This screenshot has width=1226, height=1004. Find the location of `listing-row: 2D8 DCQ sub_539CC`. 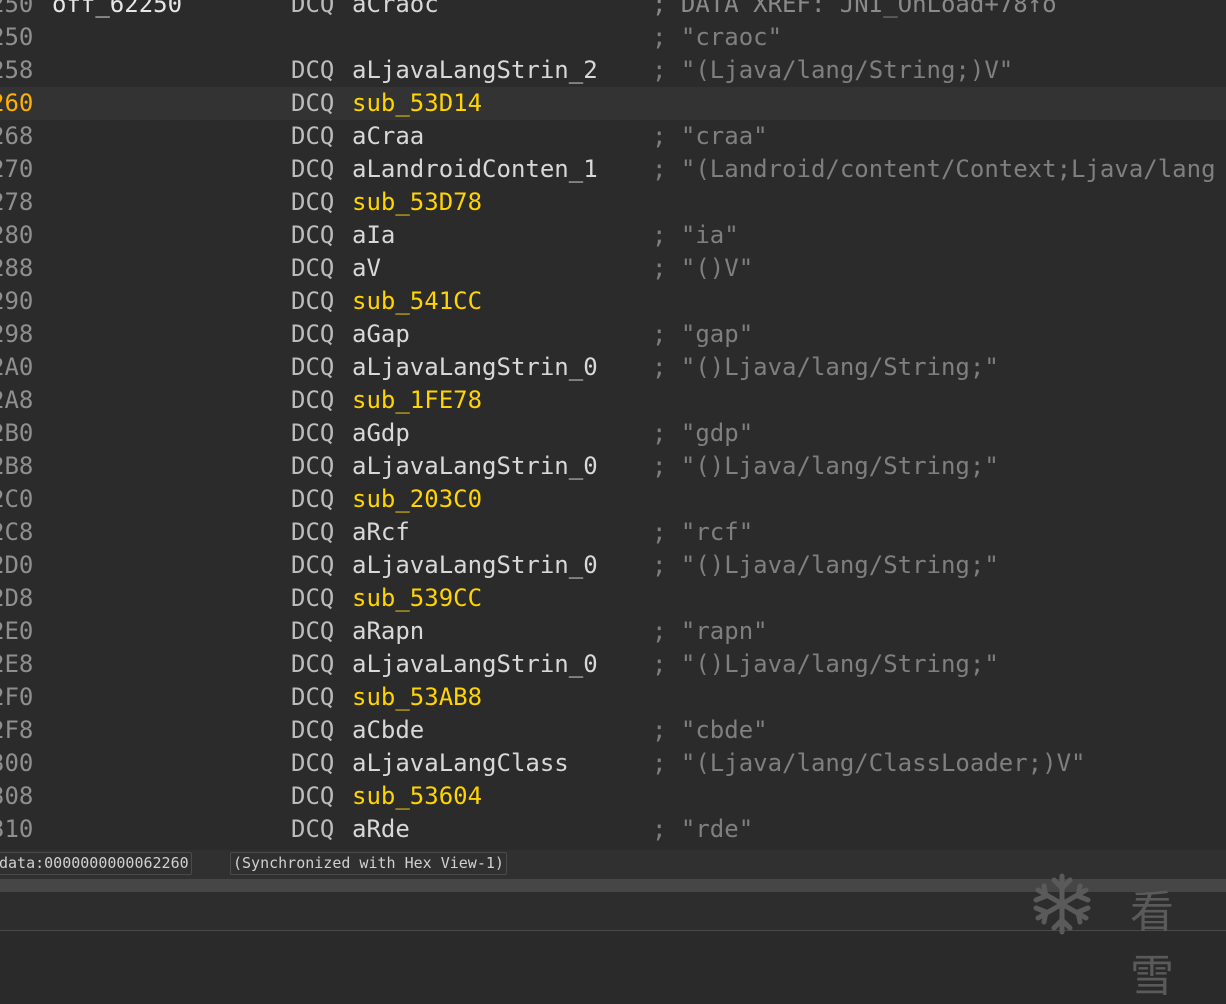

listing-row: 2D8 DCQ sub_539CC is located at coordinates (613, 598).